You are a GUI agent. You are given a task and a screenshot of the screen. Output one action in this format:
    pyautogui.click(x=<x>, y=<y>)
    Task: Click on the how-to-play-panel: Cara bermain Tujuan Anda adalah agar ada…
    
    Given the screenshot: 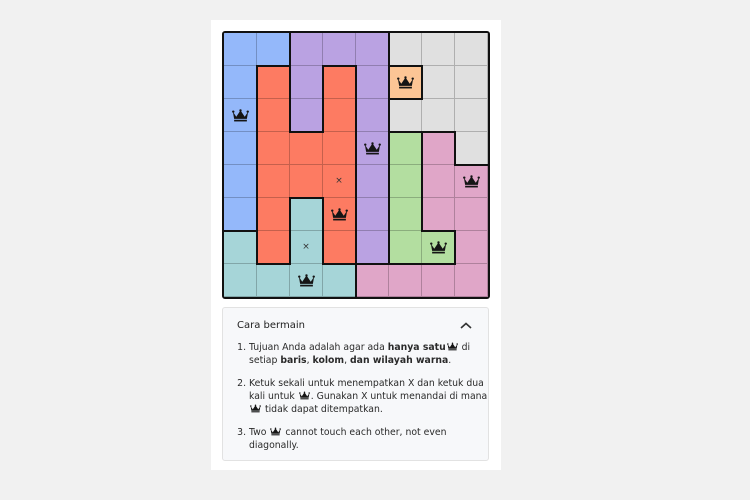 What is the action you would take?
    pyautogui.click(x=355, y=384)
    